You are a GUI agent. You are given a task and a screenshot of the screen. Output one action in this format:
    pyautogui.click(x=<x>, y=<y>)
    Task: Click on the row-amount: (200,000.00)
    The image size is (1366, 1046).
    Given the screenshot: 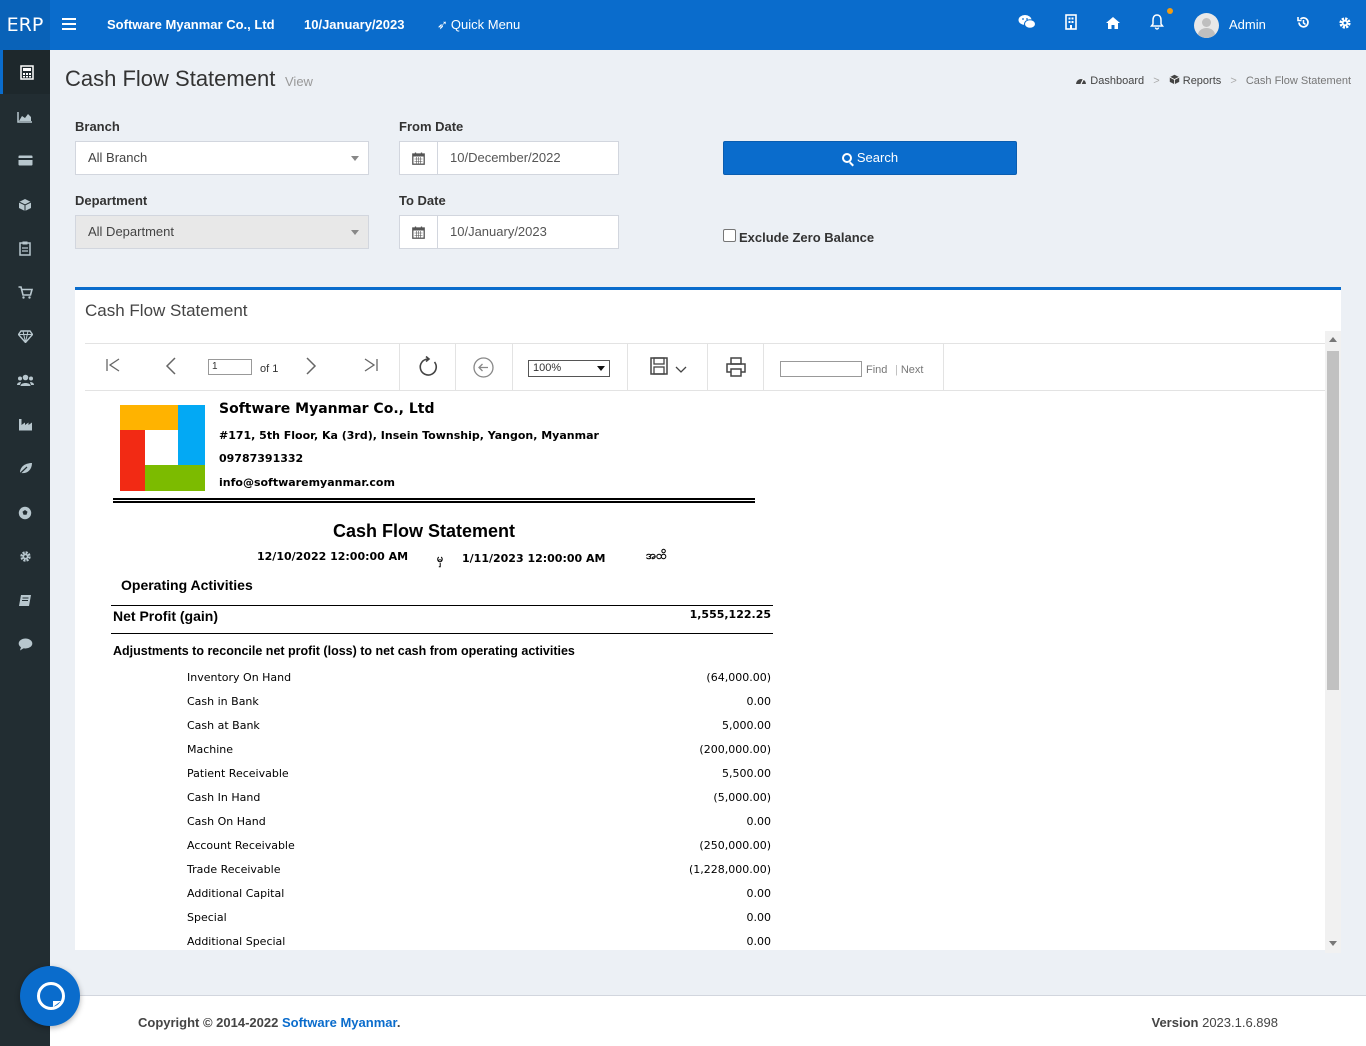 What is the action you would take?
    pyautogui.click(x=735, y=749)
    